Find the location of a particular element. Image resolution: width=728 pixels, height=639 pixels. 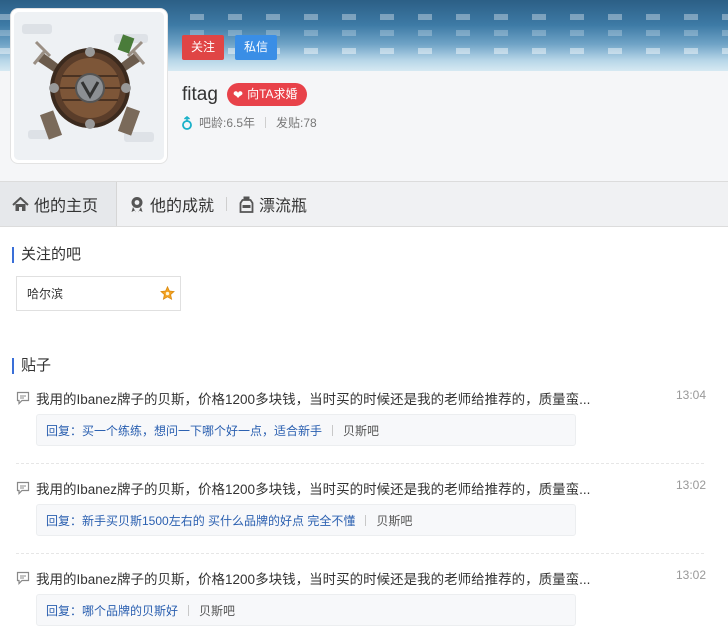

propose-button: ❤ 向TA求婚 is located at coordinates (267, 94).